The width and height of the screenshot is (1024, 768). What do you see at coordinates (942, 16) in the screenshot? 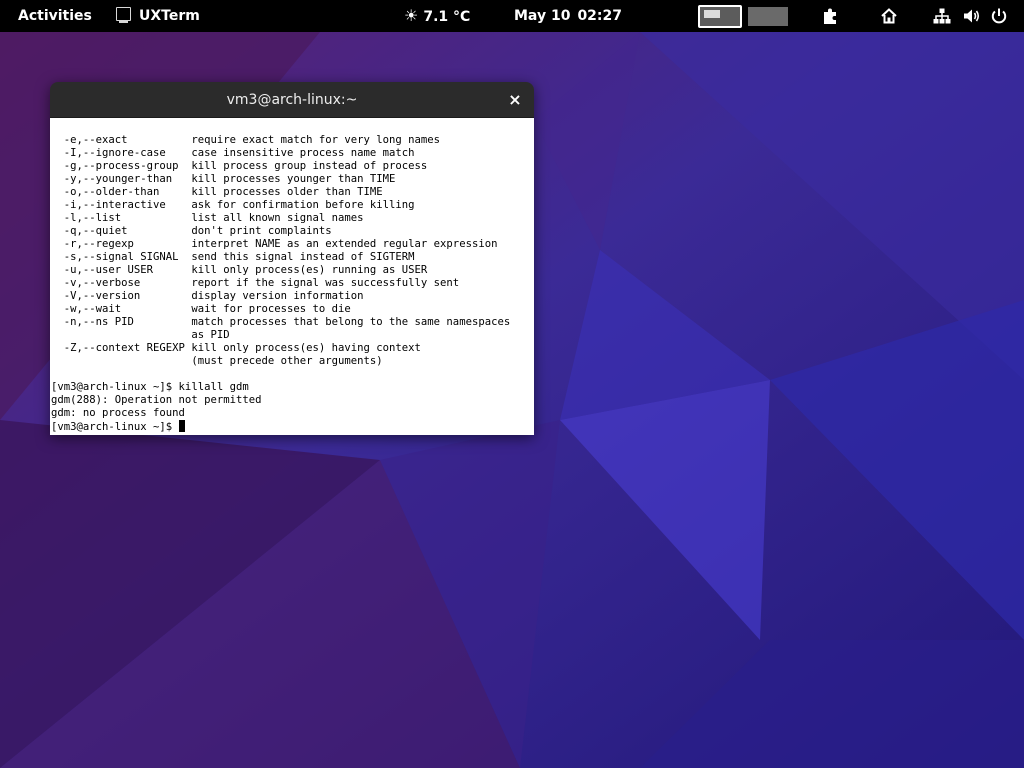
I see `network-icon` at bounding box center [942, 16].